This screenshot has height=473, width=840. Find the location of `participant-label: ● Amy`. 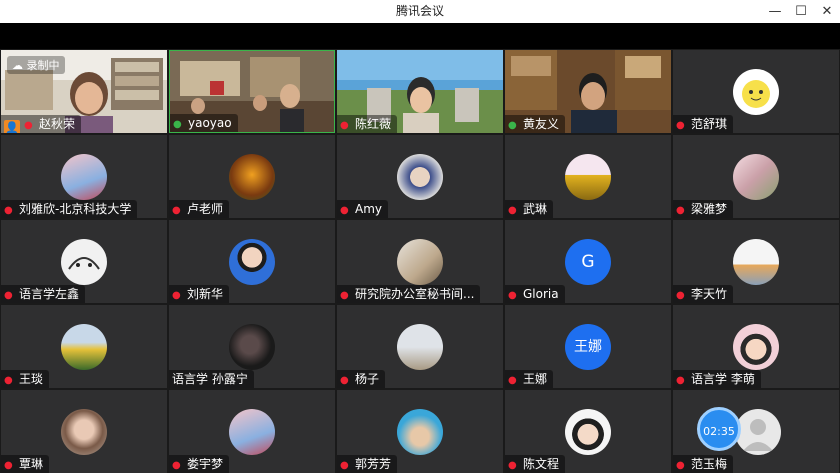

participant-label: ● Amy is located at coordinates (362, 209).